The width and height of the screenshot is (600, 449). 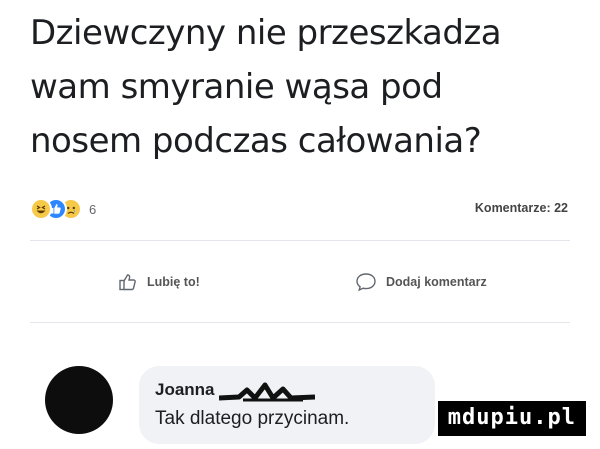 I want to click on thumbs-up-icon, so click(x=127, y=282).